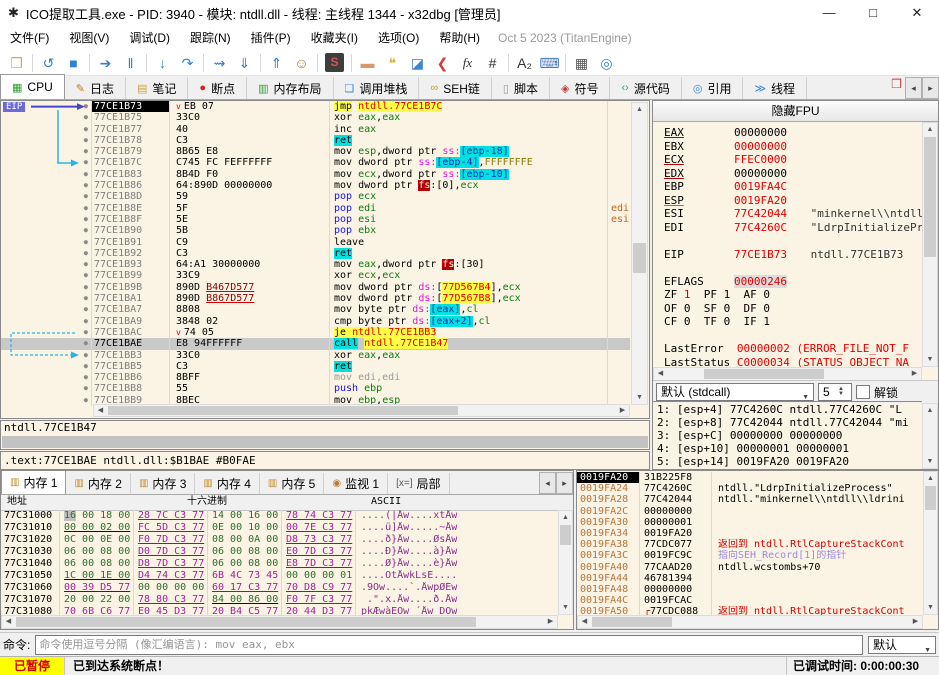 This screenshot has height=675, width=939. Describe the element at coordinates (459, 38) in the screenshot. I see `menu-item-8: 帮助(H)` at that location.